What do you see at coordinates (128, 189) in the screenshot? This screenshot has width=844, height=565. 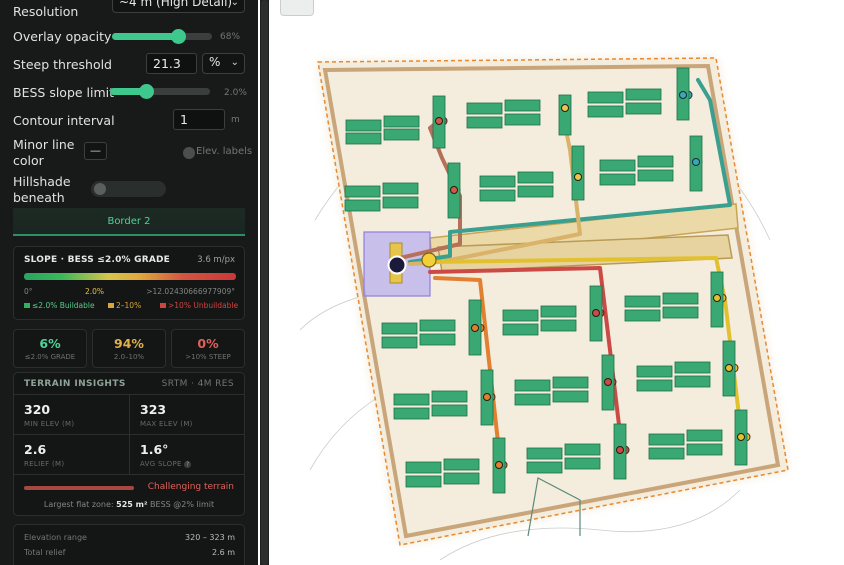 I see `hillshade-toggle` at bounding box center [128, 189].